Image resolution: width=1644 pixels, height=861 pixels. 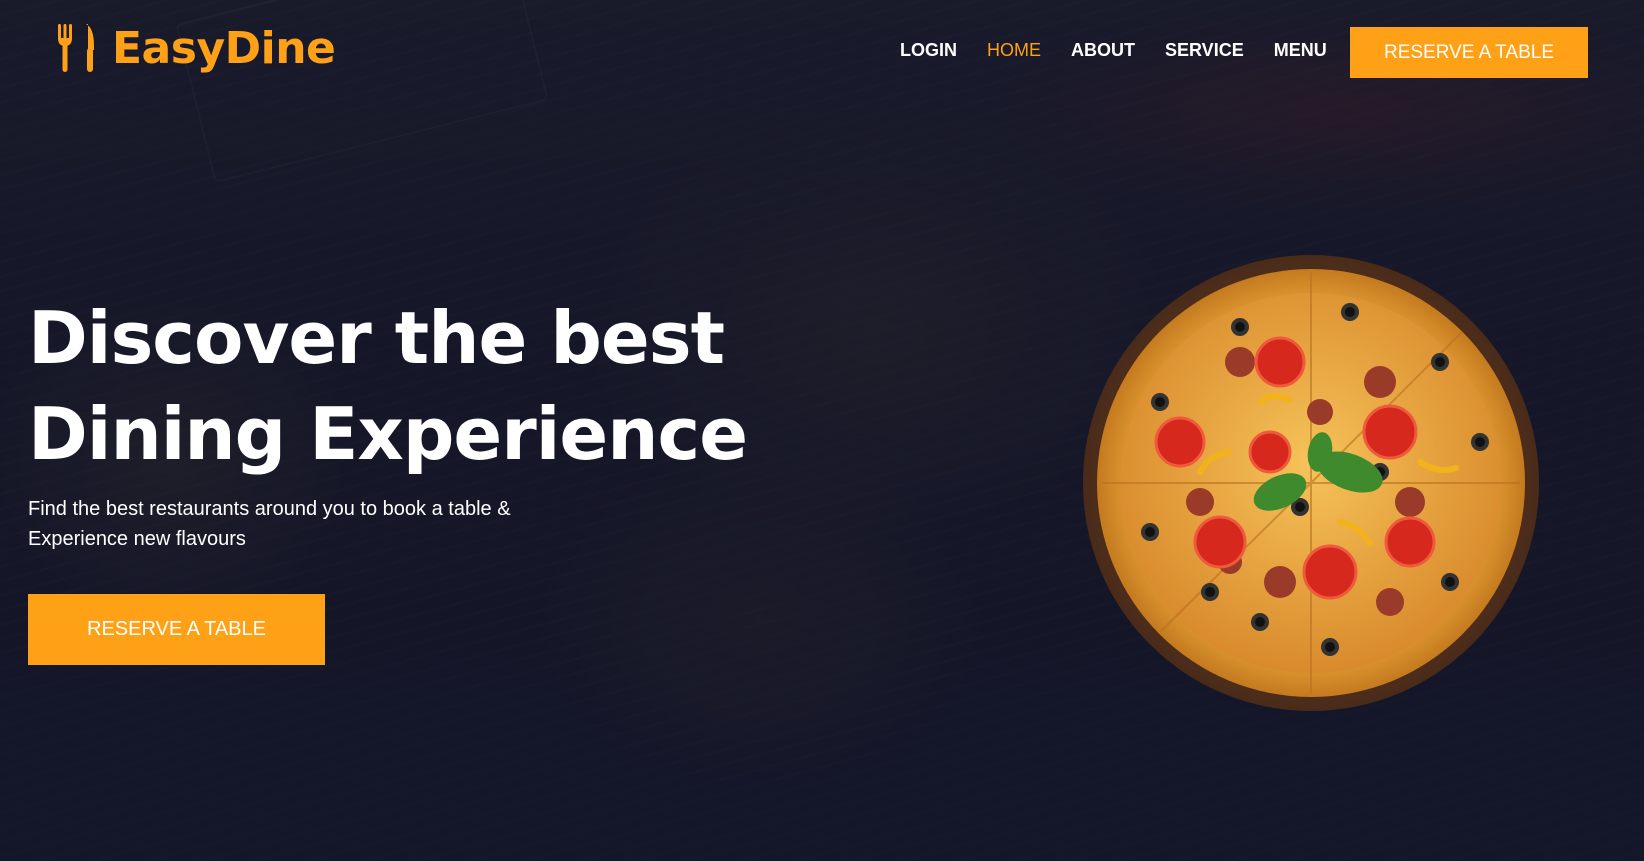 I want to click on brand-logo: EasyDine, so click(x=196, y=48).